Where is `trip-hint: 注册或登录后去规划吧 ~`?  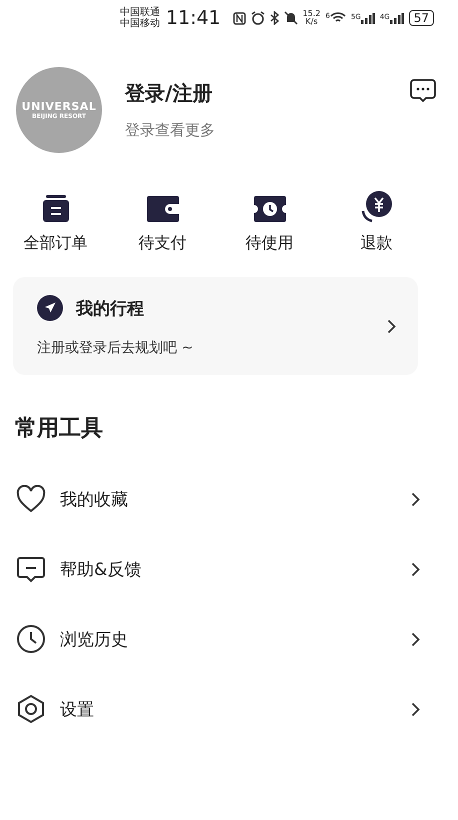 trip-hint: 注册或登录后去规划吧 ~ is located at coordinates (115, 348).